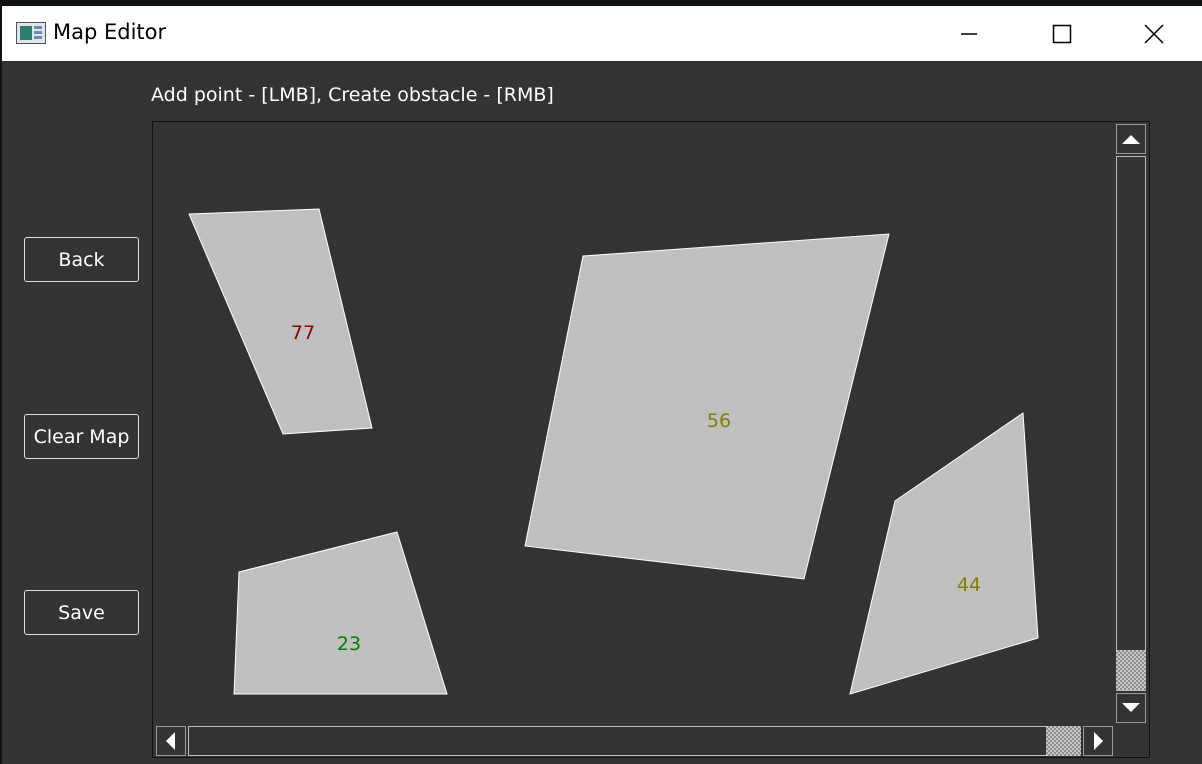 Image resolution: width=1202 pixels, height=764 pixels. Describe the element at coordinates (81, 612) in the screenshot. I see `save-button: Save` at that location.